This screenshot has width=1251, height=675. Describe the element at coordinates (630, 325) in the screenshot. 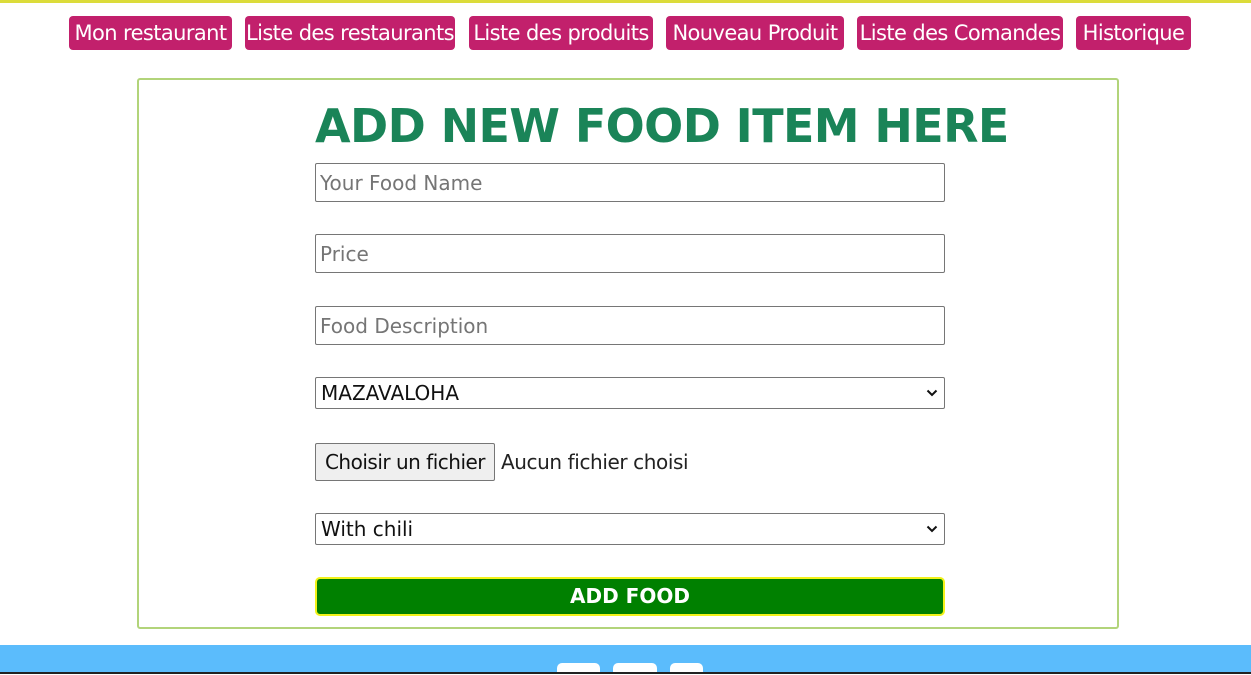

I see `food-description-input` at that location.